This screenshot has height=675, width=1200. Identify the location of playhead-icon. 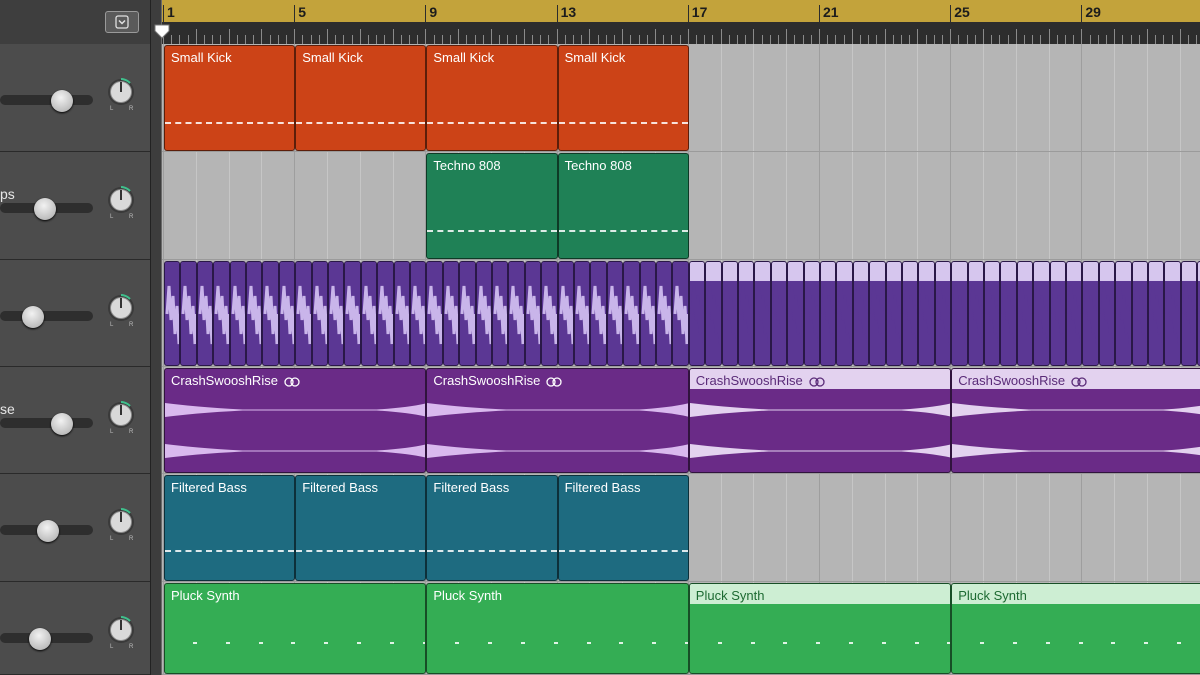
(162, 32).